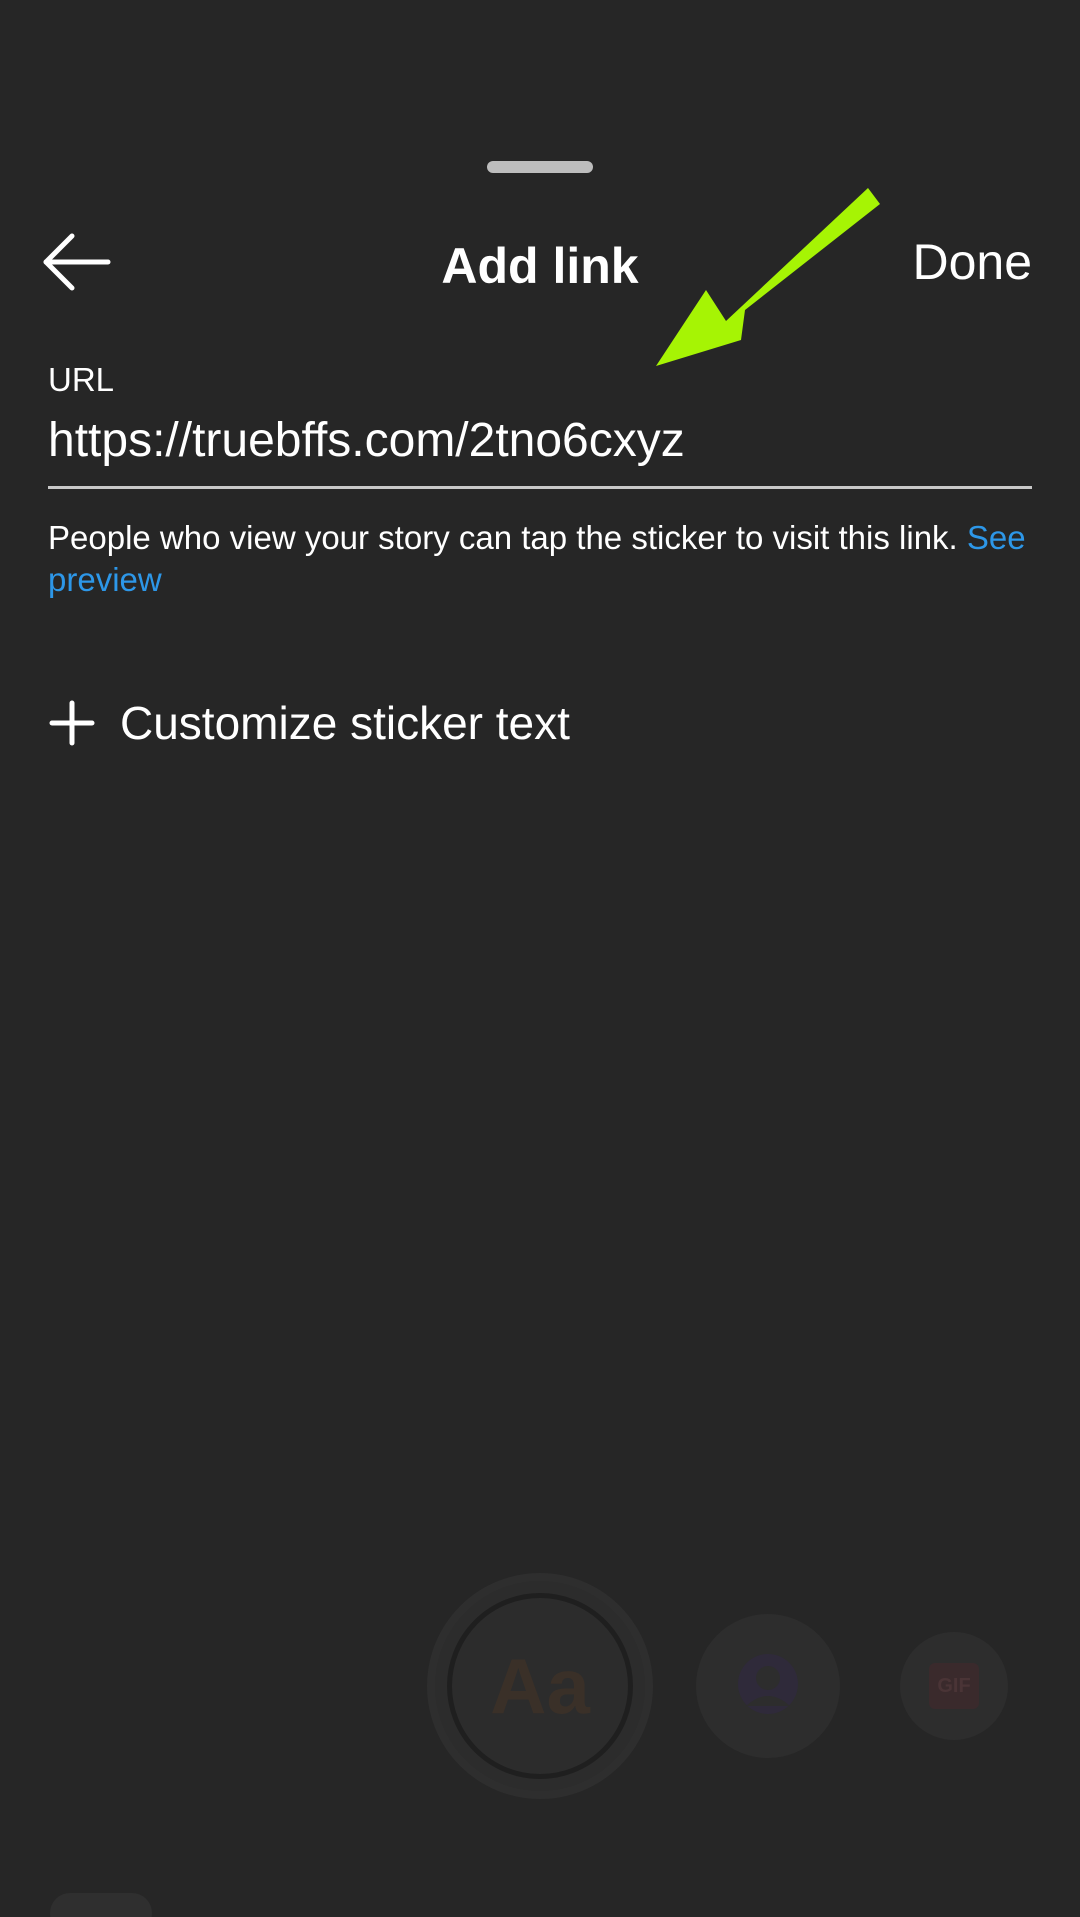 The width and height of the screenshot is (1080, 1917). Describe the element at coordinates (81, 379) in the screenshot. I see `url-label: URL` at that location.